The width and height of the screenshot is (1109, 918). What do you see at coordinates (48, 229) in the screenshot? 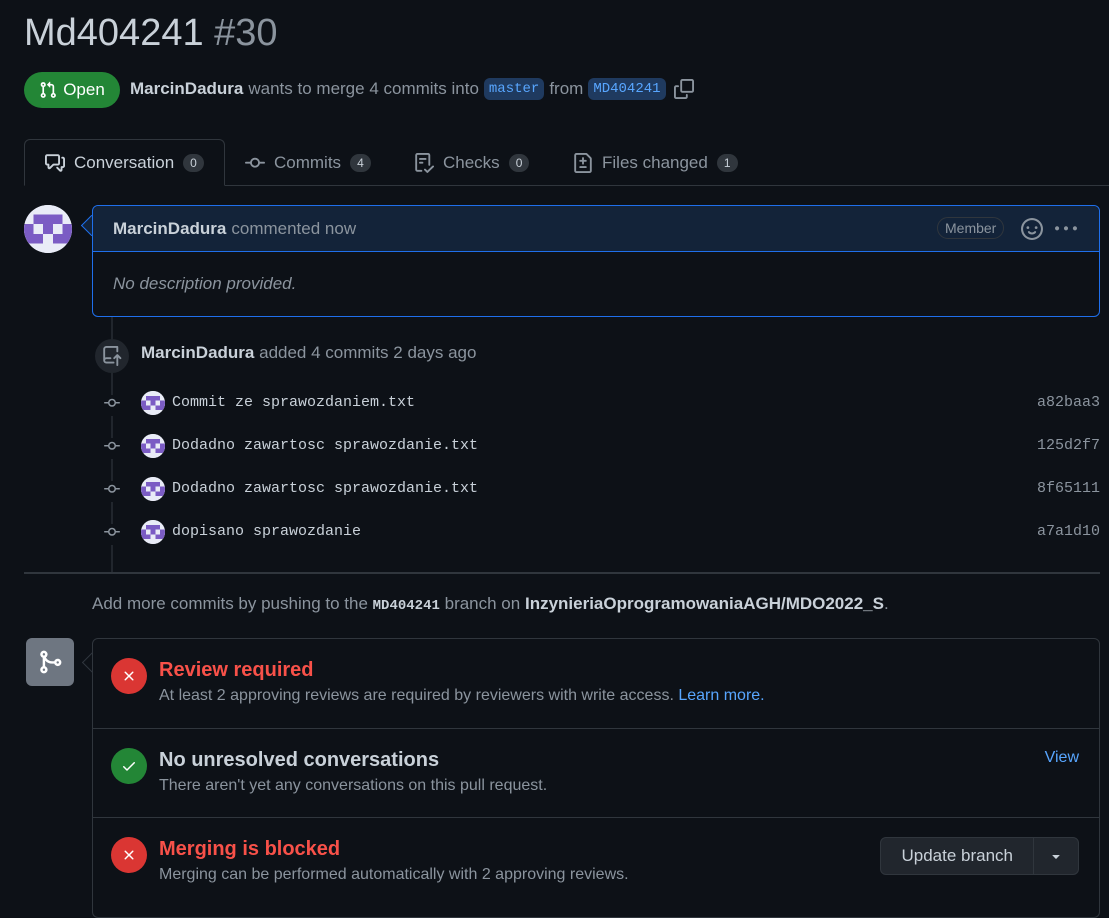
I see `author-avatar` at bounding box center [48, 229].